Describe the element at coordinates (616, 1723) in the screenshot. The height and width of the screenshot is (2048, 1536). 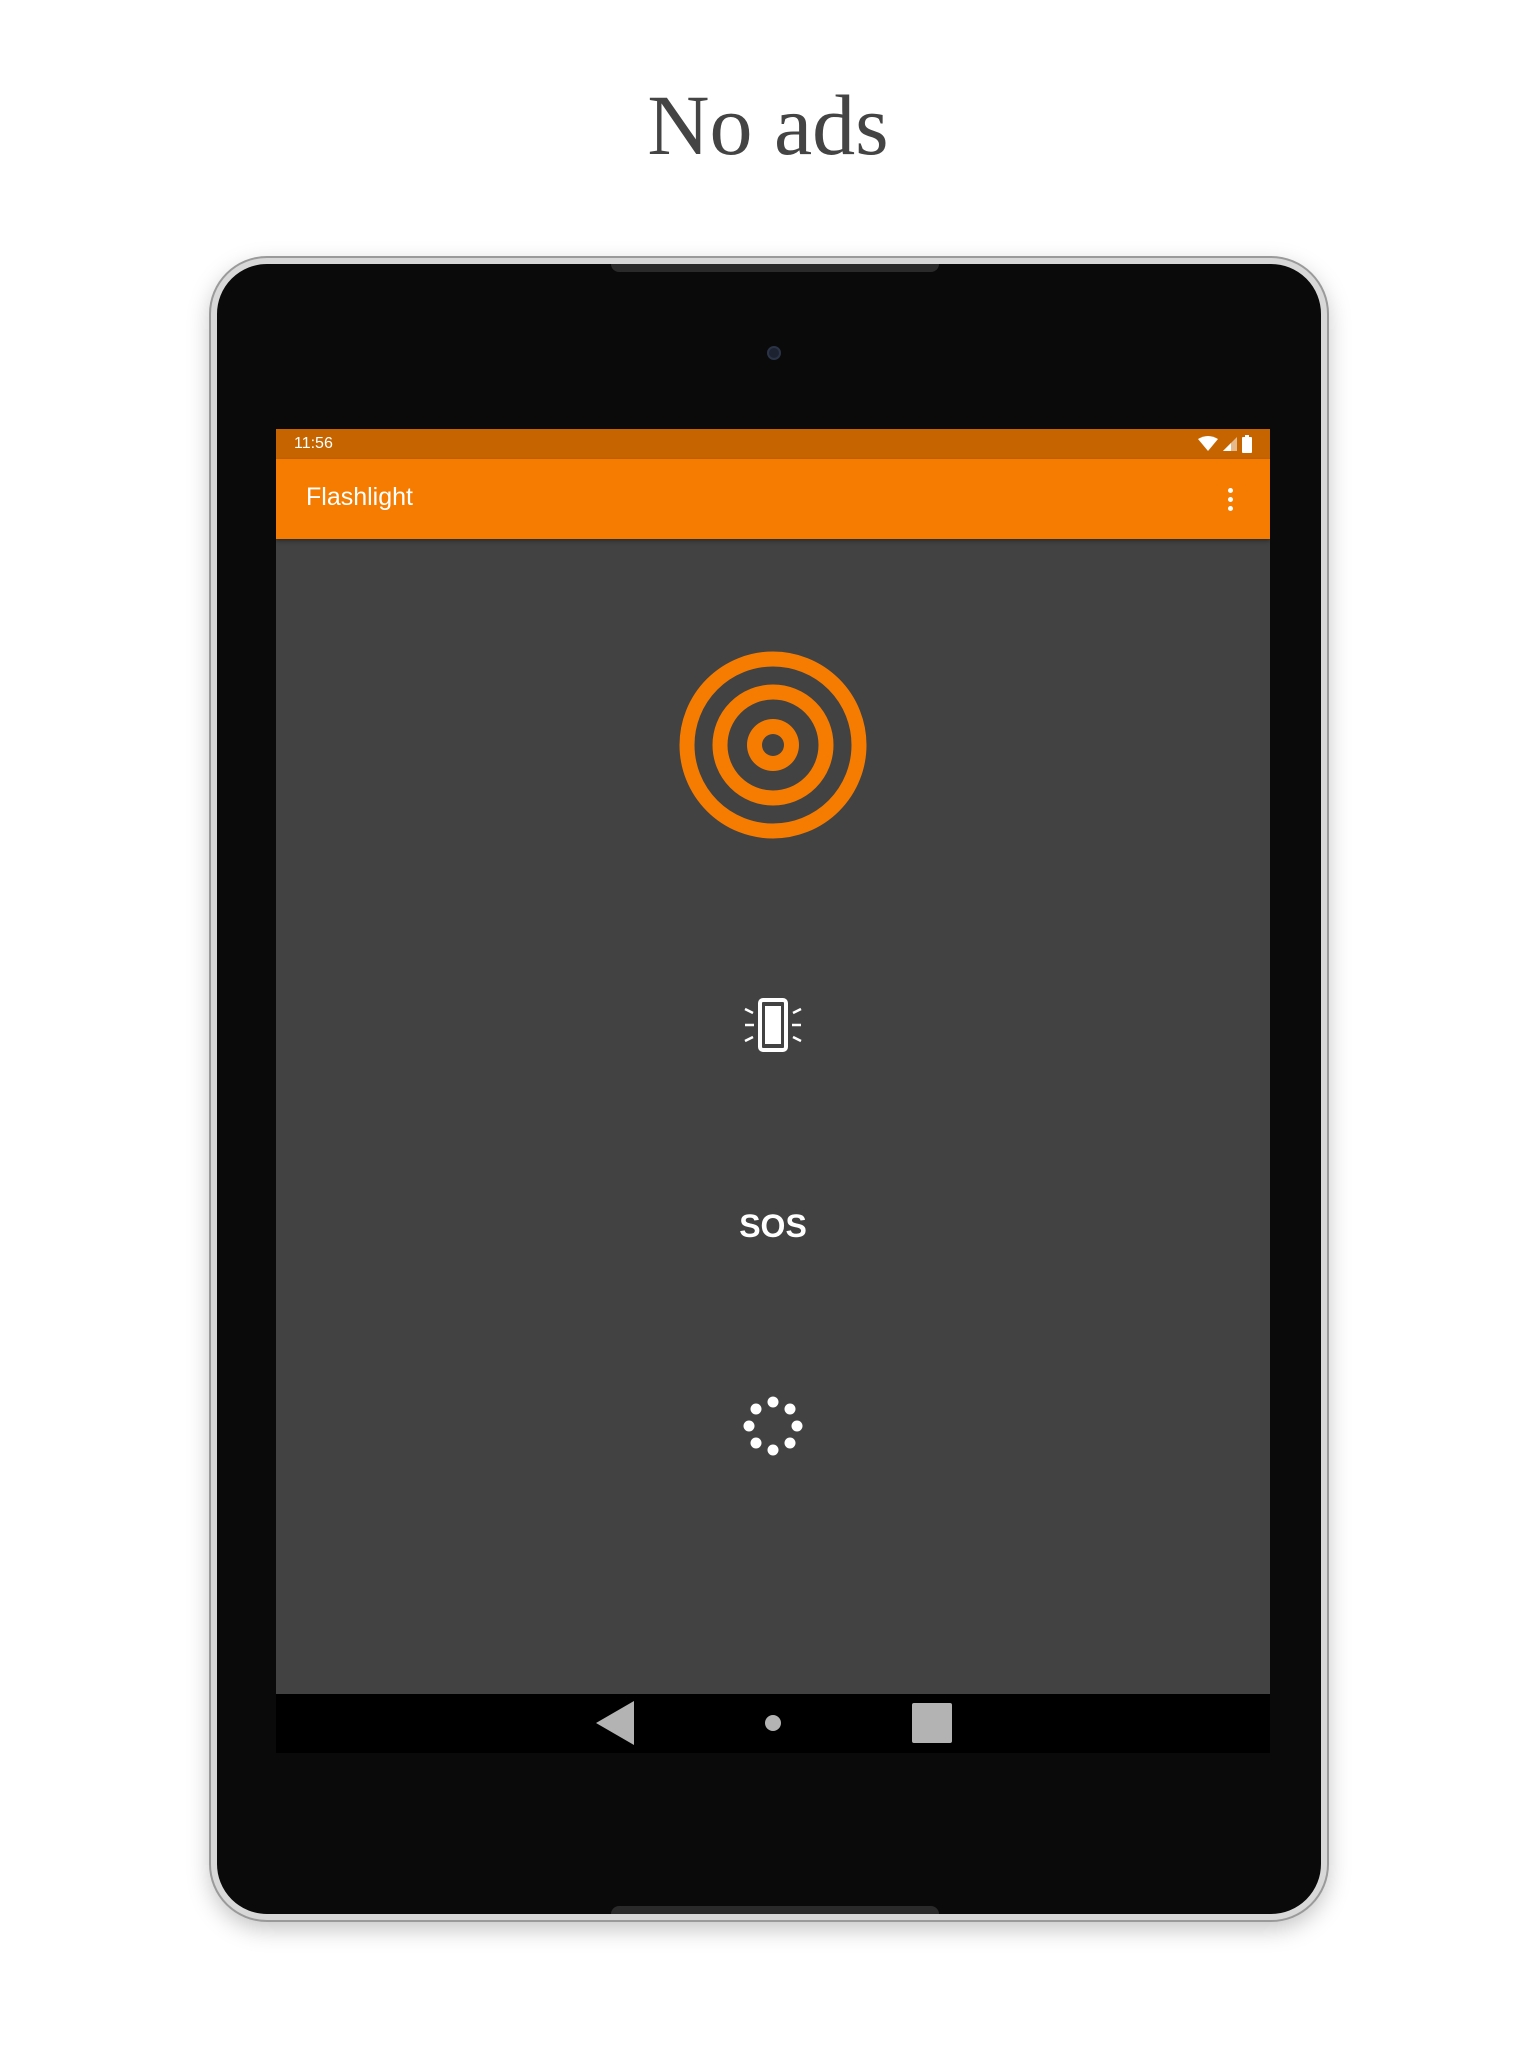
I see `back-icon` at that location.